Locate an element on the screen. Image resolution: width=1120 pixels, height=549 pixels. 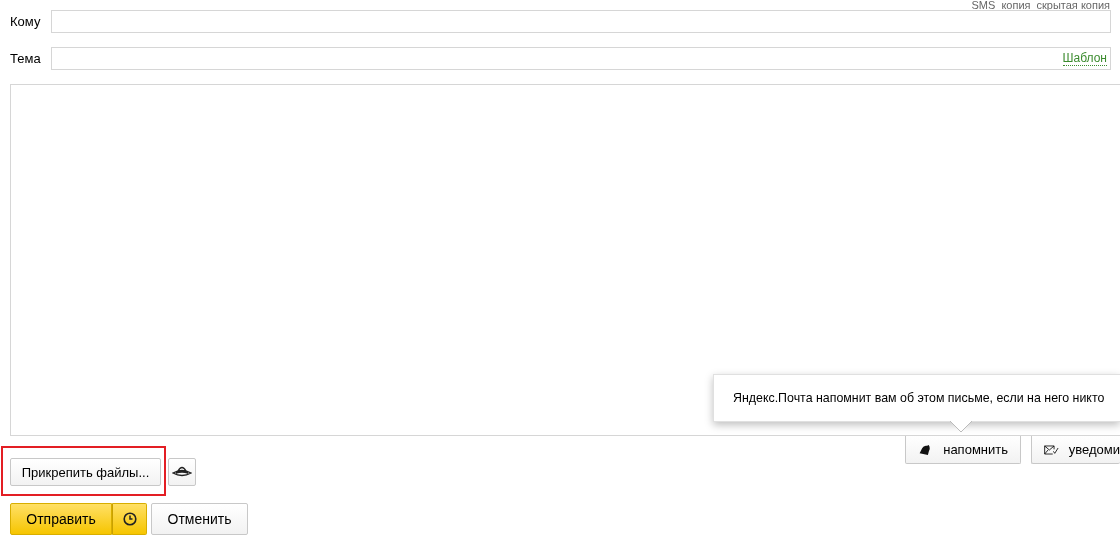
bell-icon is located at coordinates (925, 449).